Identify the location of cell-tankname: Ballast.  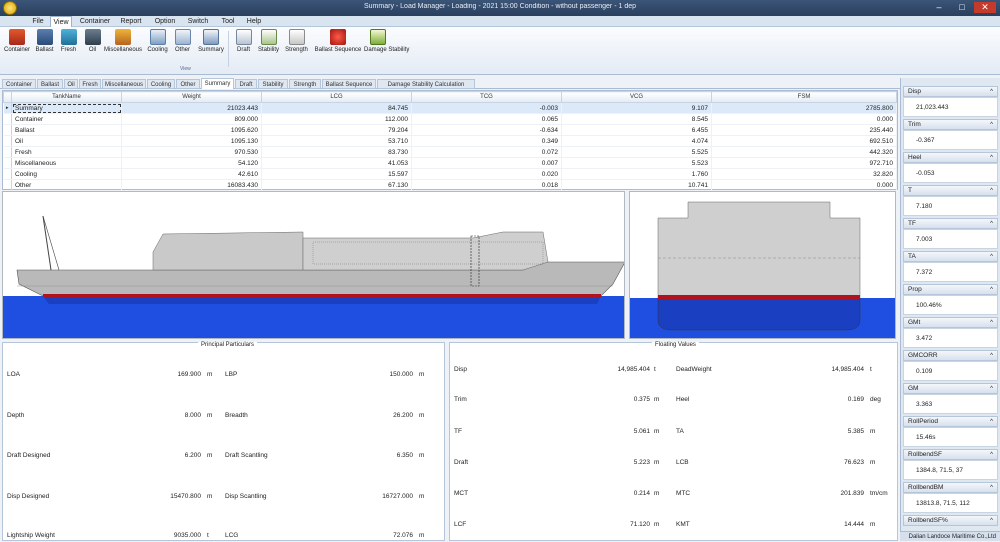
(66, 130).